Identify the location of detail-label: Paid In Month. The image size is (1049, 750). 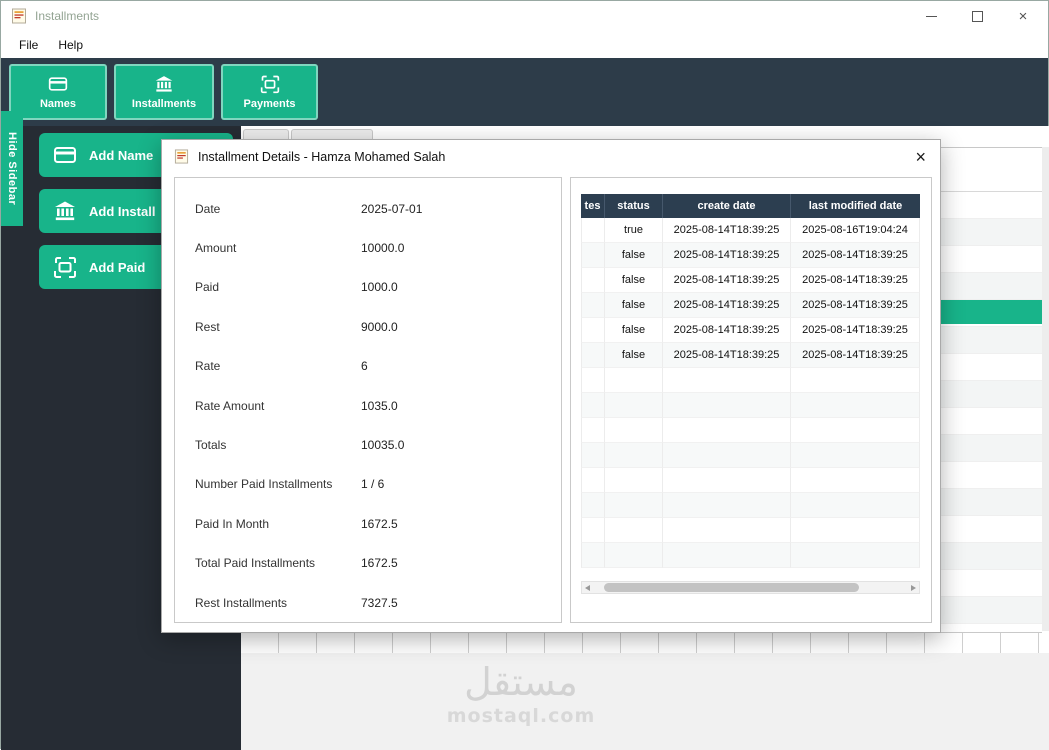
(278, 524).